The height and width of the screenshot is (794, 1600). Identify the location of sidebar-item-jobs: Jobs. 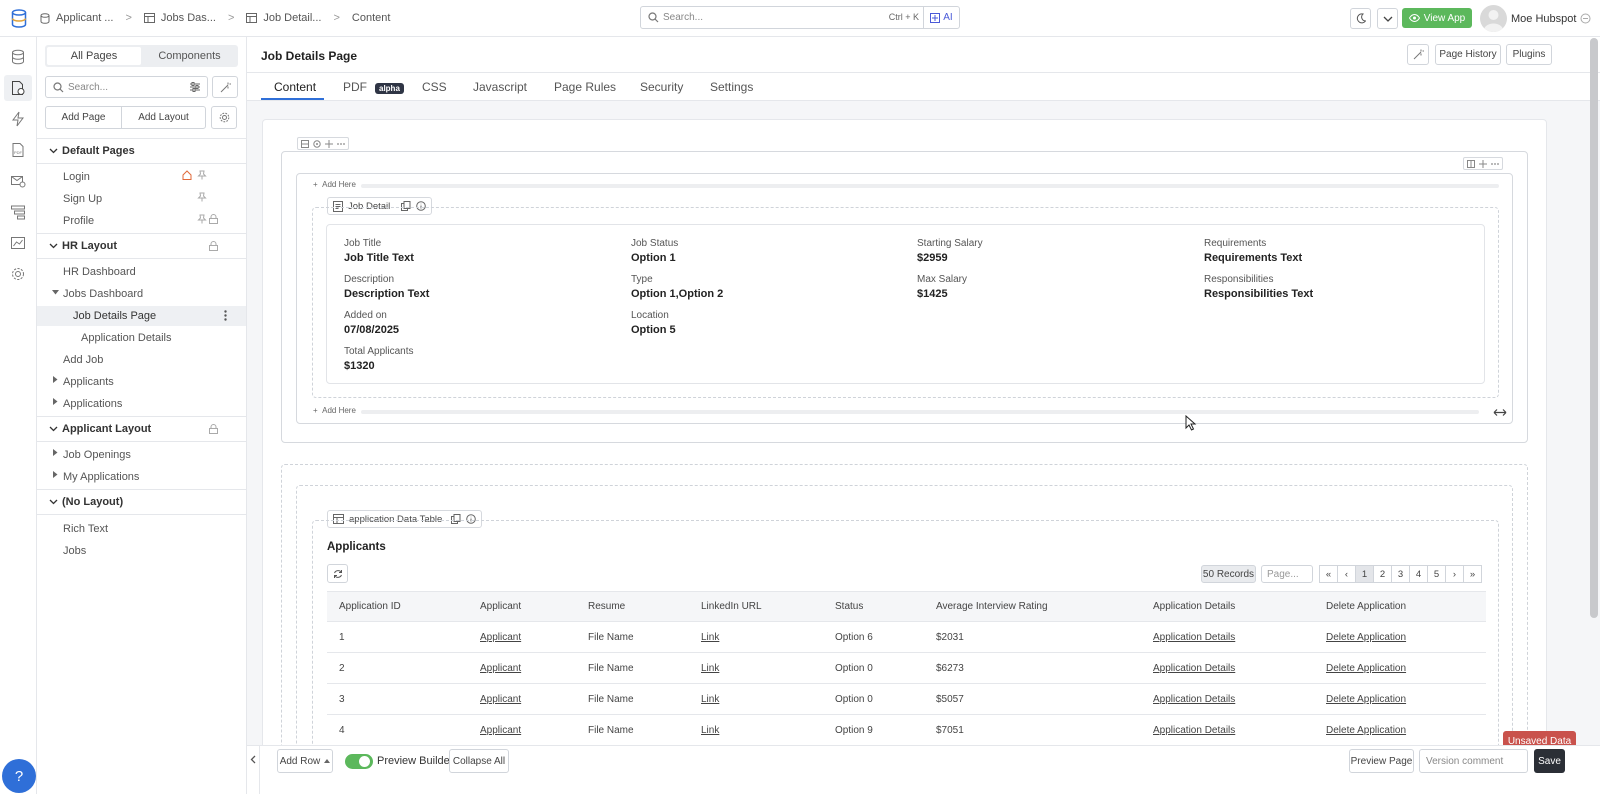
(74, 551).